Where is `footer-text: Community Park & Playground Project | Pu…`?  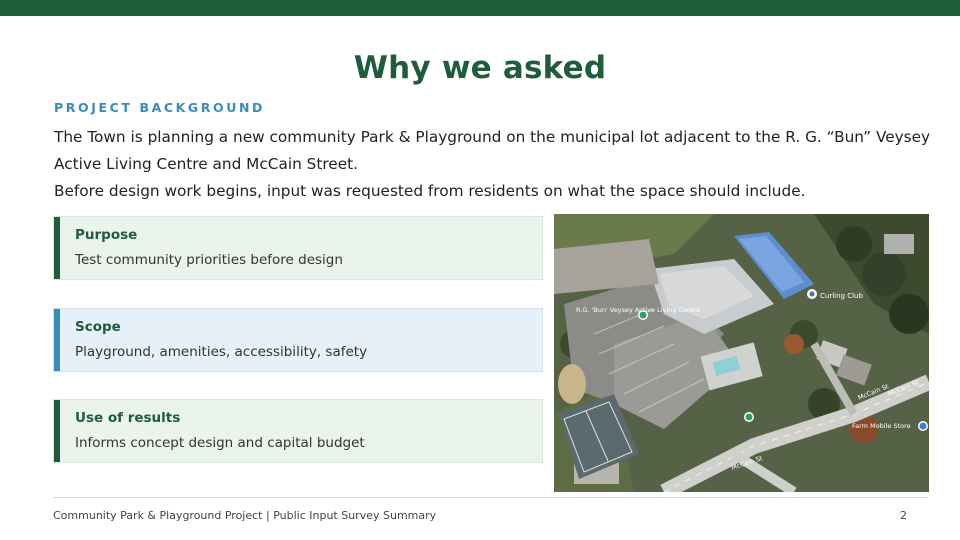 footer-text: Community Park & Playground Project | Pu… is located at coordinates (245, 515).